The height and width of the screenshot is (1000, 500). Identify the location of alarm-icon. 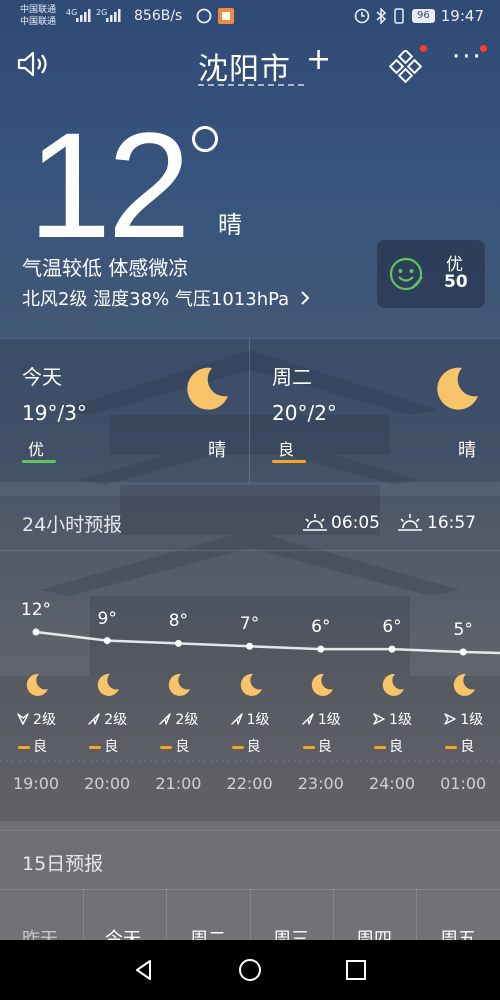
(362, 16).